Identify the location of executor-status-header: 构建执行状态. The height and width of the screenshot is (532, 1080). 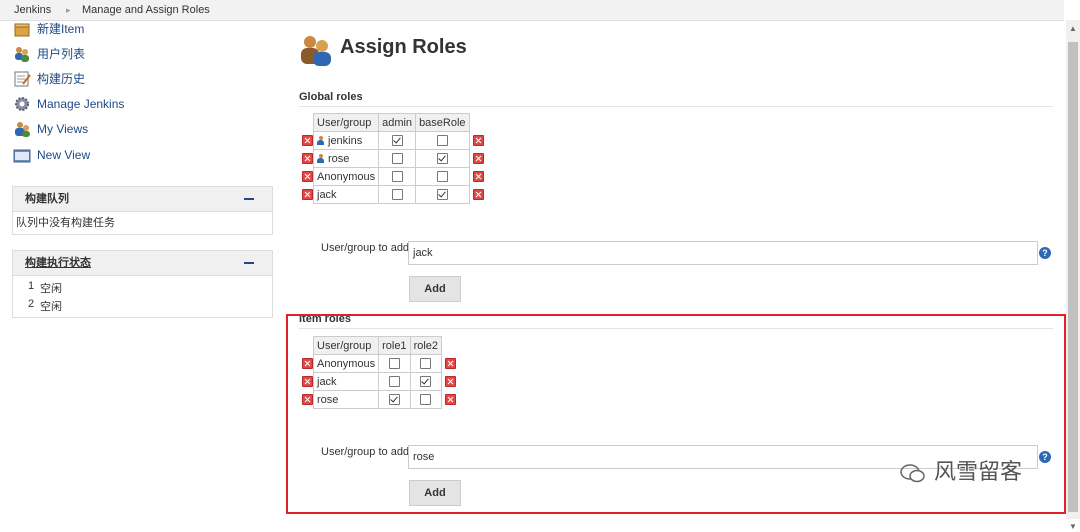
(142, 263).